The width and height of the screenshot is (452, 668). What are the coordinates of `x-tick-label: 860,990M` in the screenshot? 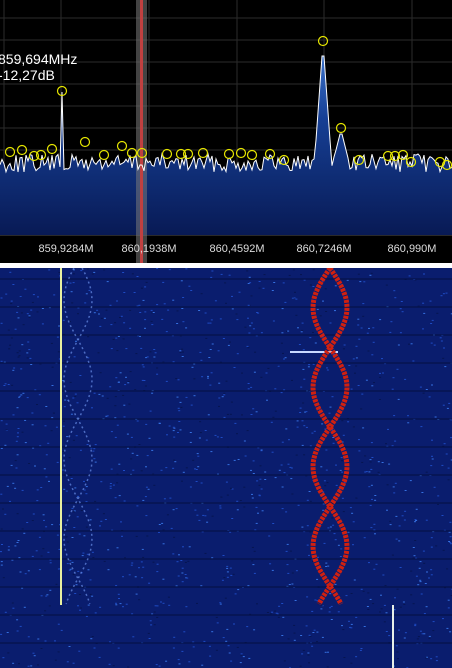 It's located at (412, 249).